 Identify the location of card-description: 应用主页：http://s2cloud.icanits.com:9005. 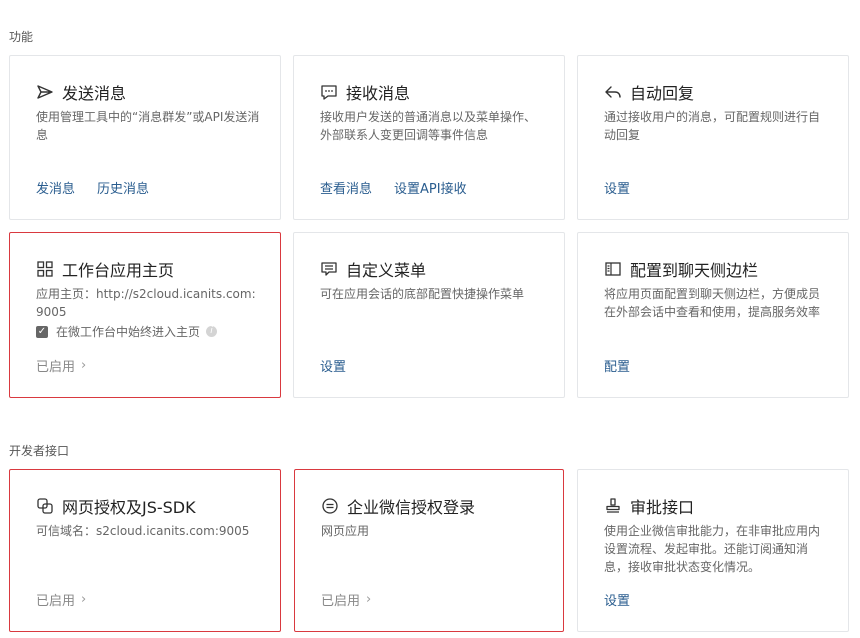
(146, 303).